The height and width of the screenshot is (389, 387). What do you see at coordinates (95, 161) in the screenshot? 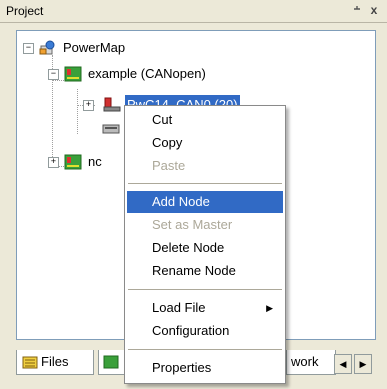
I see `tree-node-label: nc` at bounding box center [95, 161].